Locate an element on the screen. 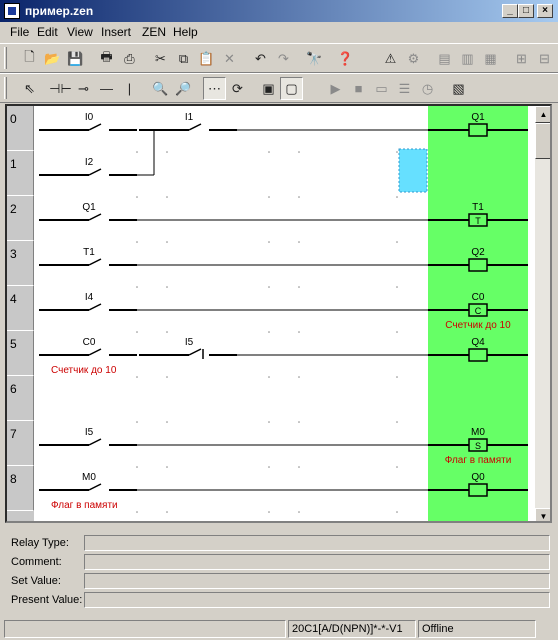 This screenshot has height=640, width=558. settings-icon: ▧ is located at coordinates (458, 88).